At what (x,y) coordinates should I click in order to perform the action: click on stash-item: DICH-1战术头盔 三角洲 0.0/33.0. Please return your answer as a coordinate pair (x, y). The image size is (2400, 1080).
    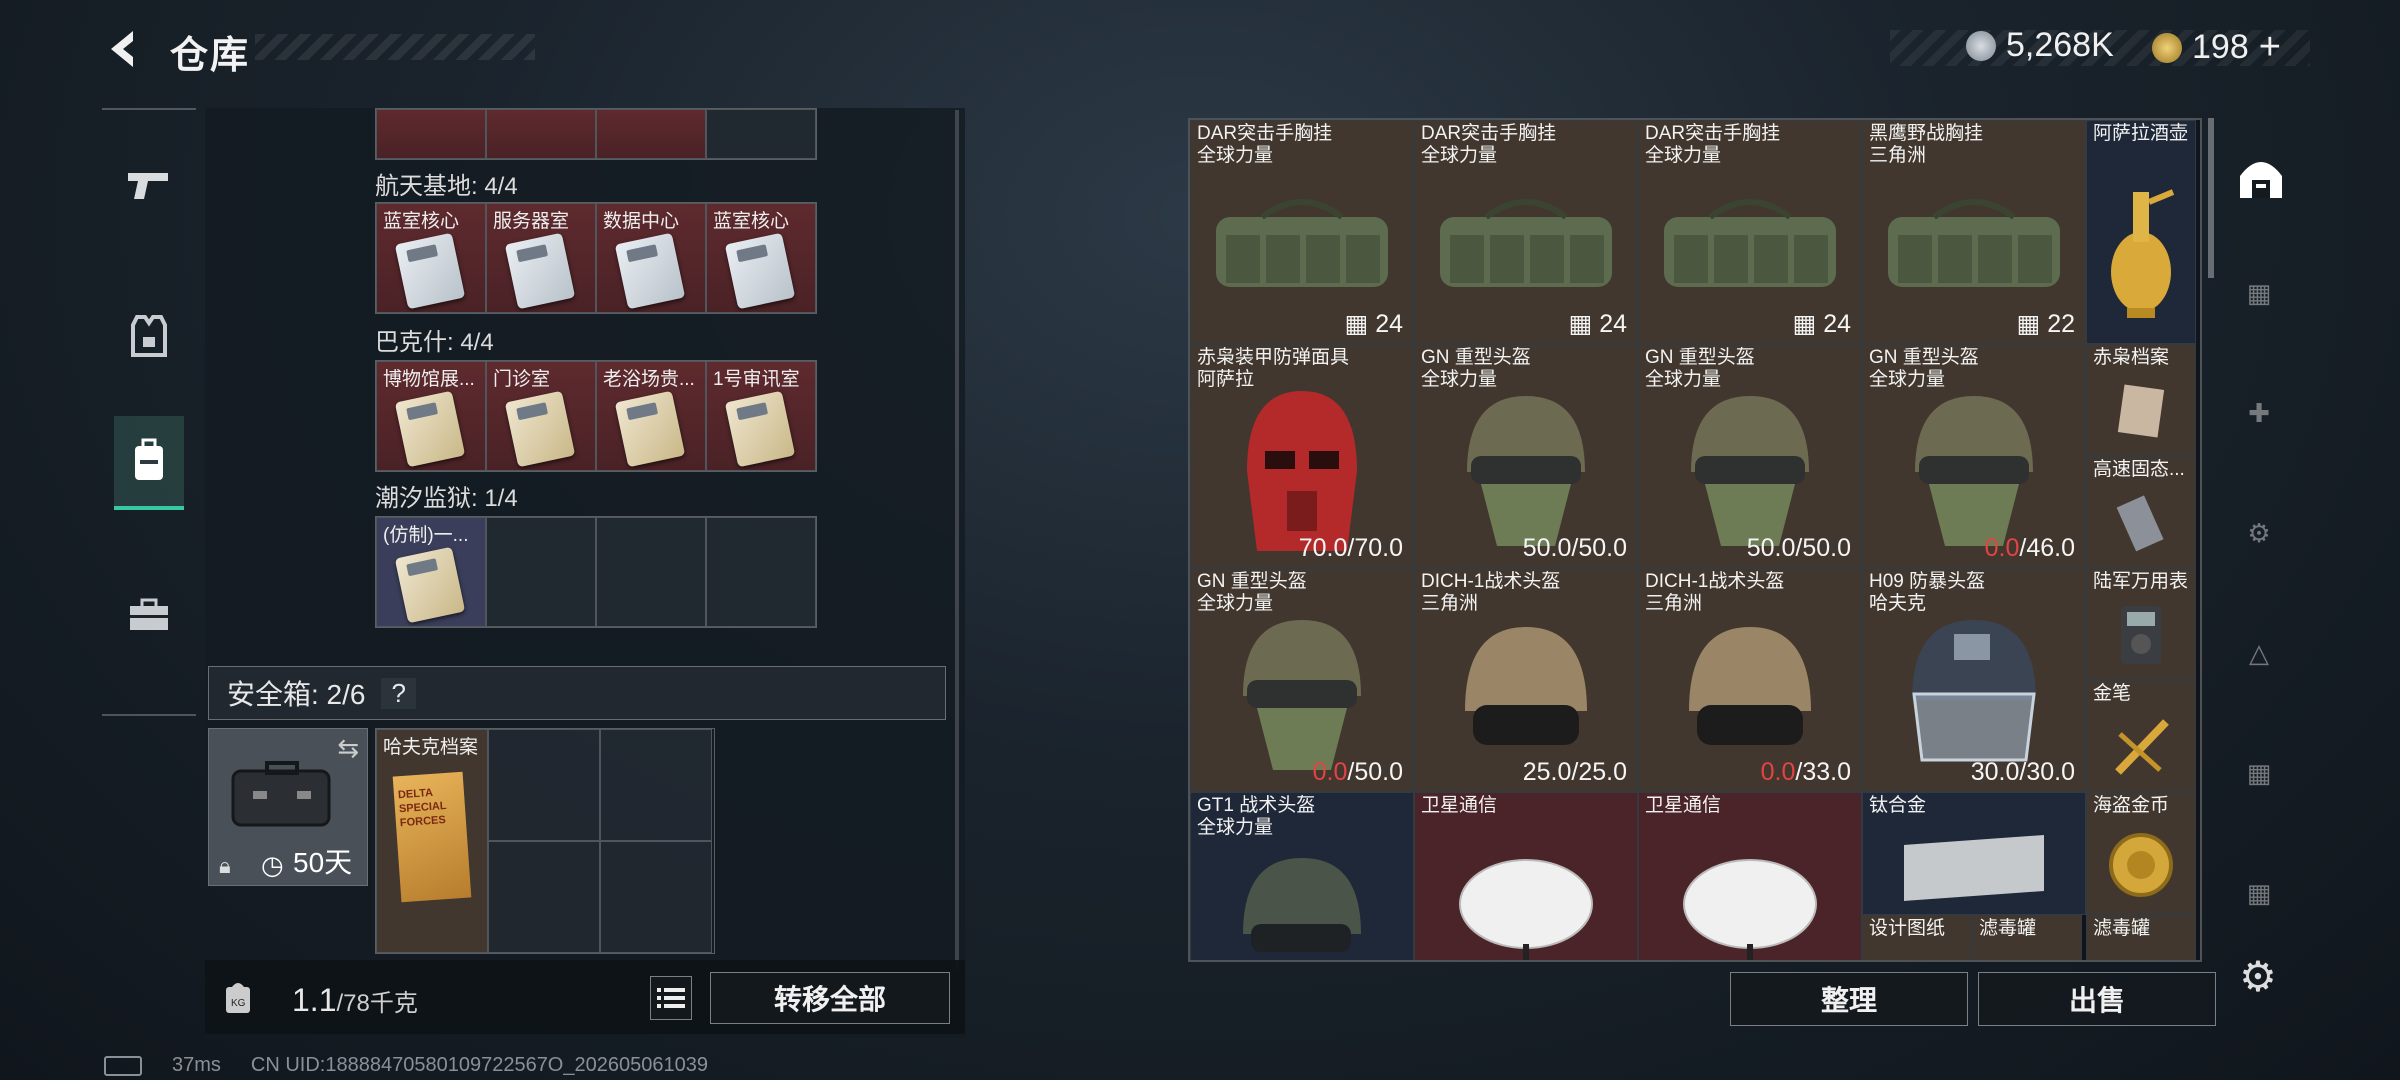
    Looking at the image, I should click on (1750, 680).